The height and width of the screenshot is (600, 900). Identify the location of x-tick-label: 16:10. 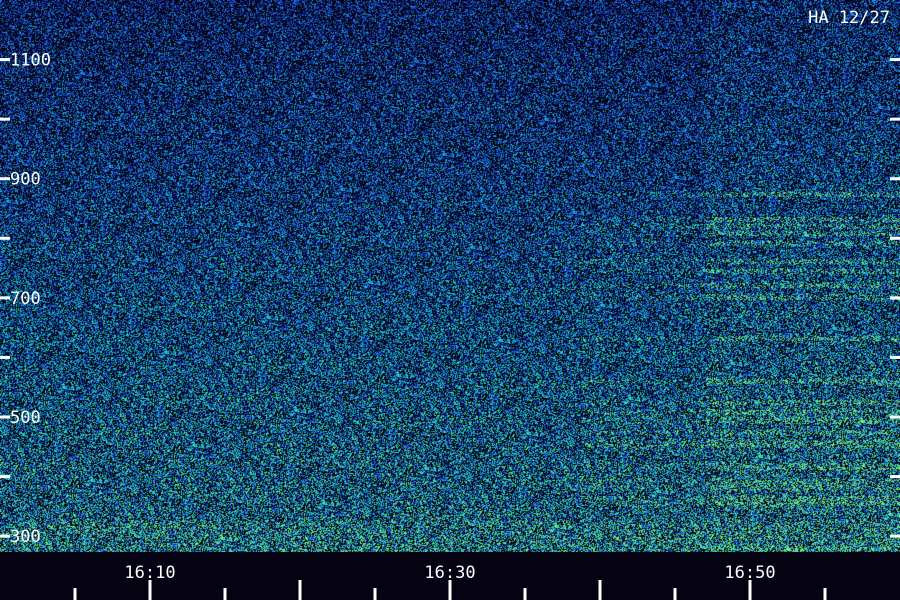
(149, 573).